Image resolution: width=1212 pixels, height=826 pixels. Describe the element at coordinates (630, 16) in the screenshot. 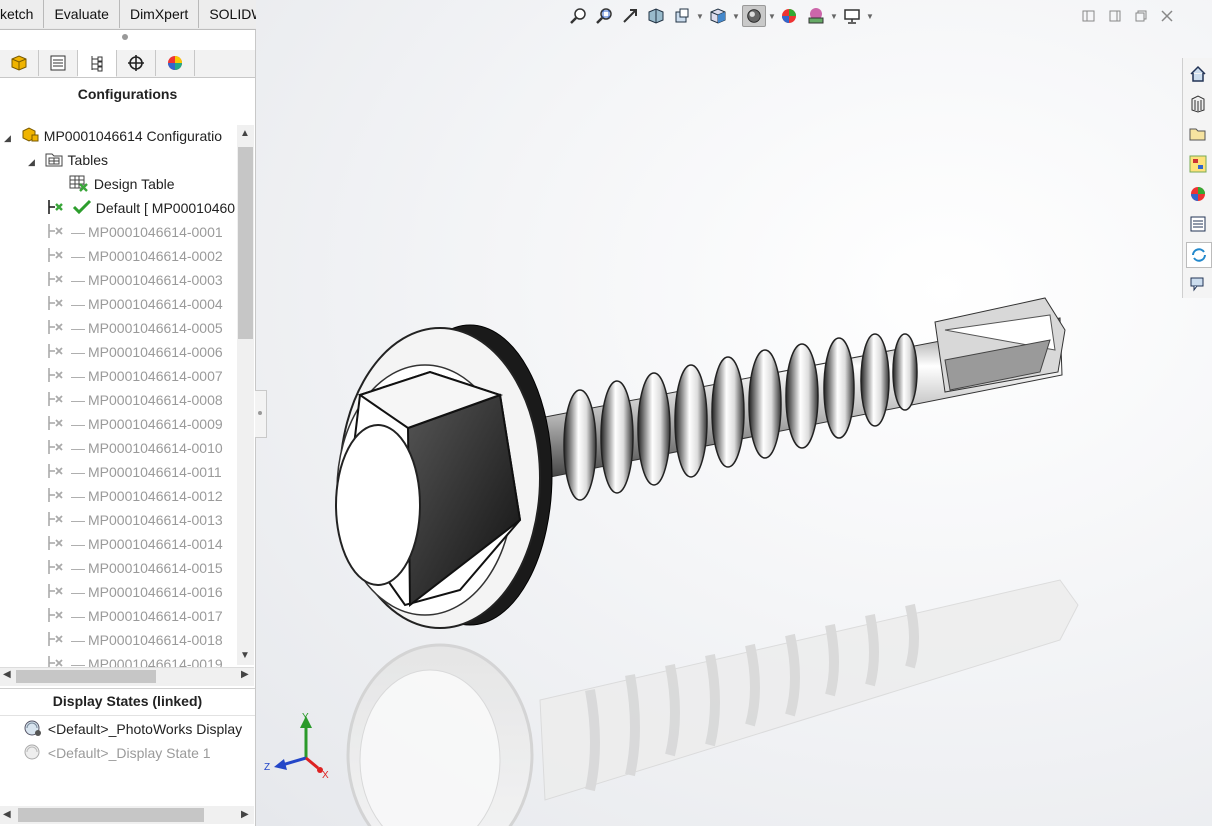

I see `previous-view-button` at that location.